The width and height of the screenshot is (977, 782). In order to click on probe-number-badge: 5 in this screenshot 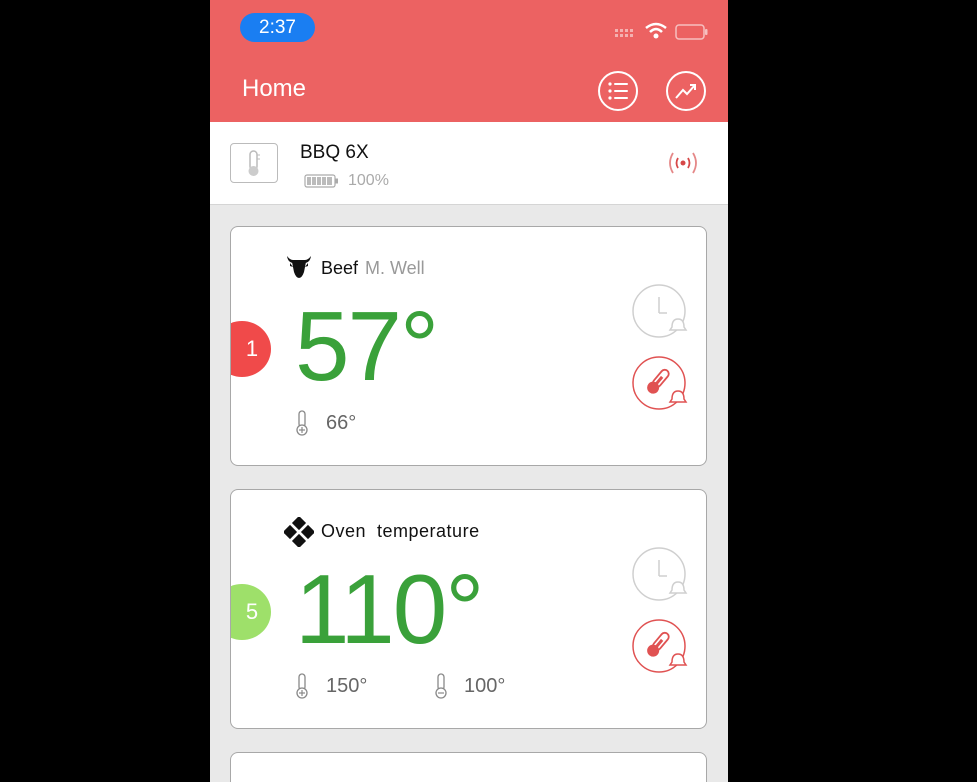, I will do `click(251, 612)`.